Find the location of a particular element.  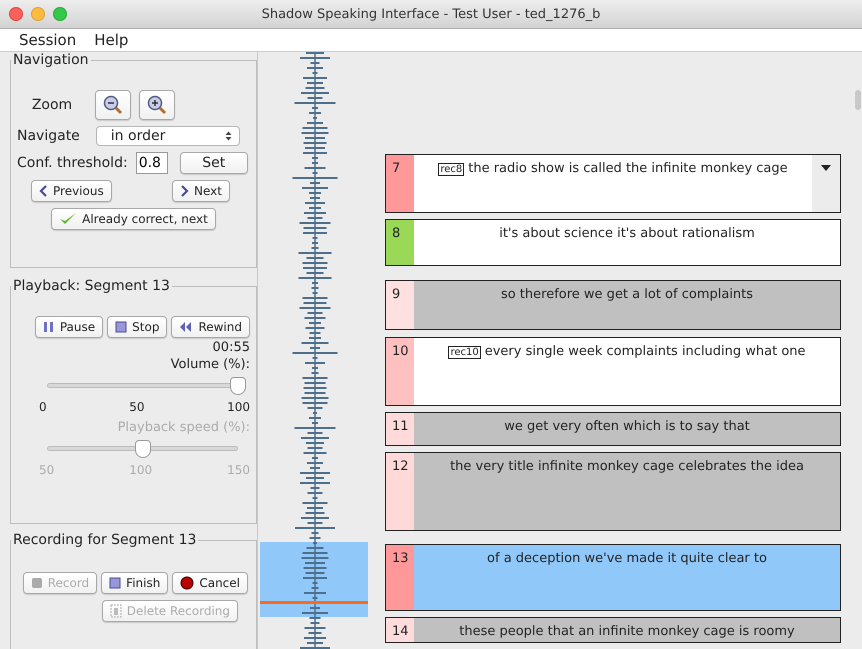

close-button is located at coordinates (16, 14).